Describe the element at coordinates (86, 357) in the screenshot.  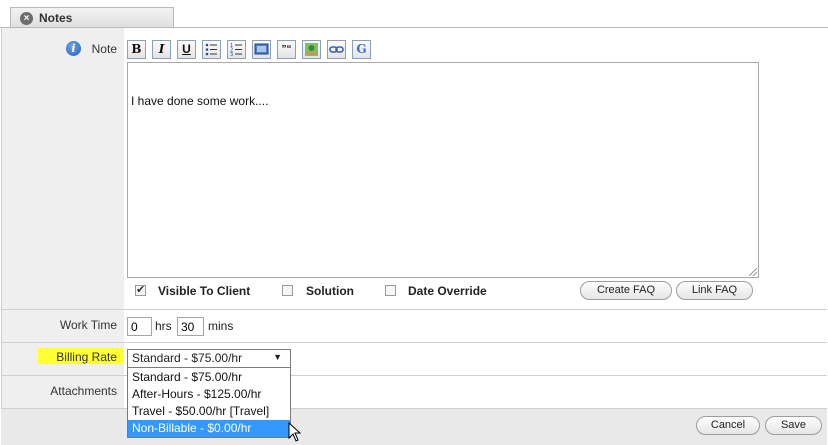
I see `billing-rate-label: Billing Rate` at that location.